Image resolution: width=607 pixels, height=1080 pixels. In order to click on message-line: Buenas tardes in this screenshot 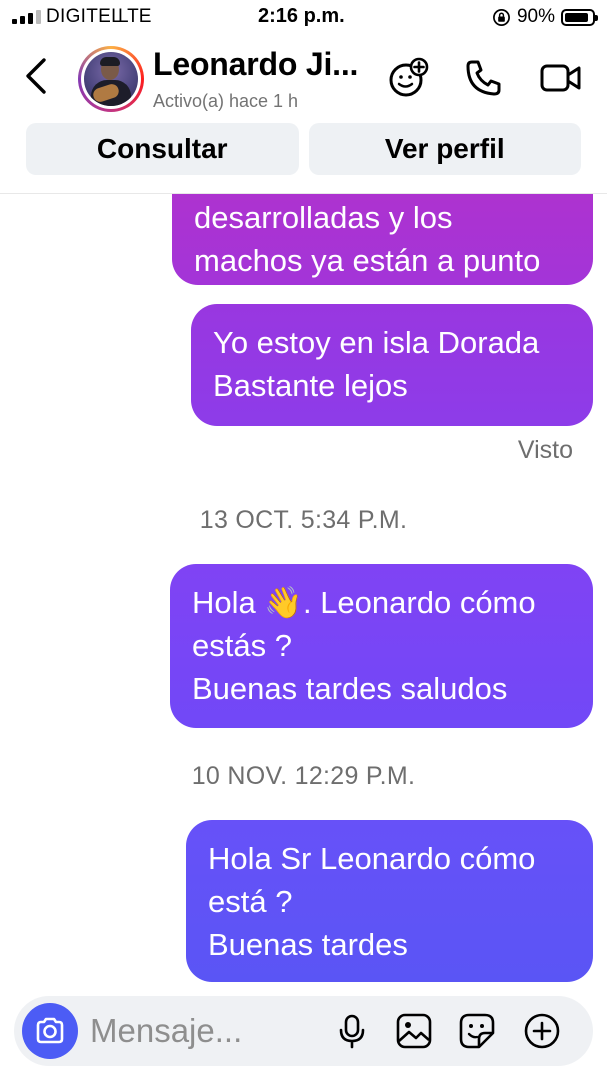, I will do `click(308, 944)`.